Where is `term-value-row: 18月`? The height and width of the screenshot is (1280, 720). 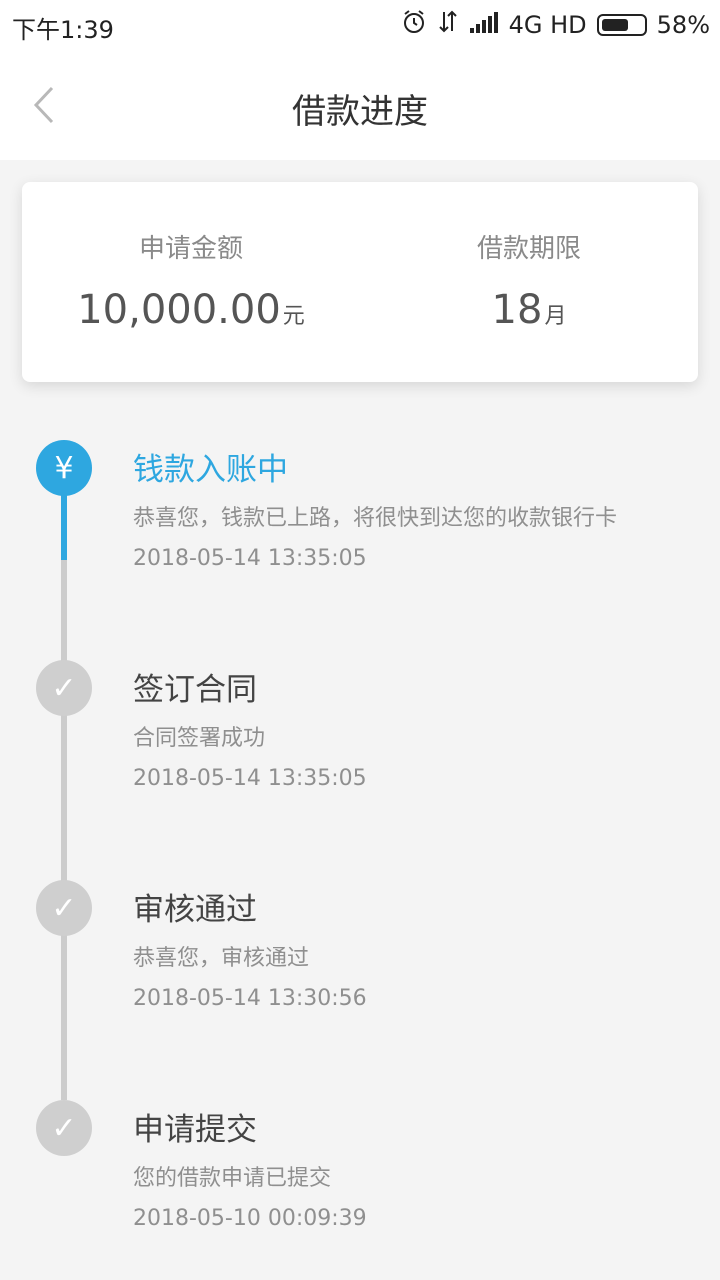 term-value-row: 18月 is located at coordinates (529, 310).